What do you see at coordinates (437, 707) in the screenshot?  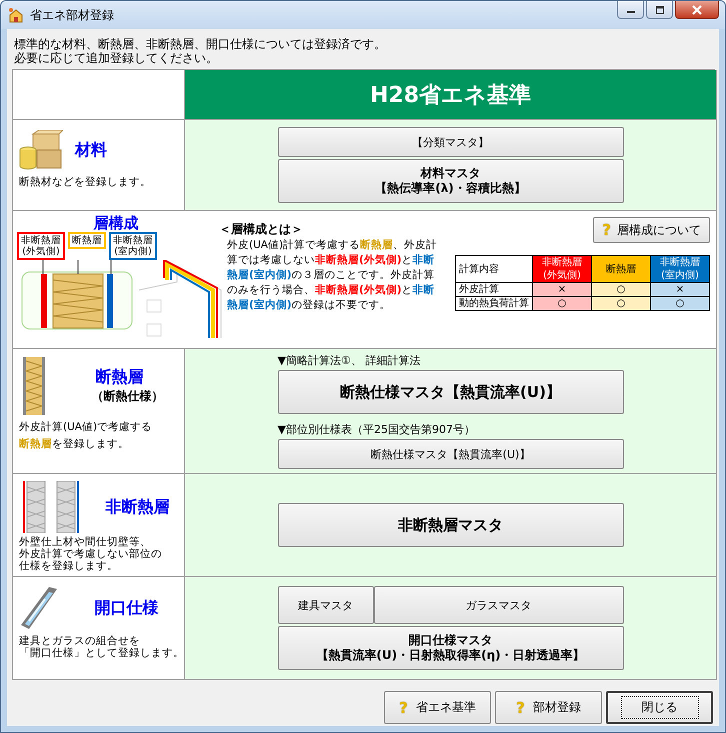 I see `footer-button: ? 省エネ基準` at bounding box center [437, 707].